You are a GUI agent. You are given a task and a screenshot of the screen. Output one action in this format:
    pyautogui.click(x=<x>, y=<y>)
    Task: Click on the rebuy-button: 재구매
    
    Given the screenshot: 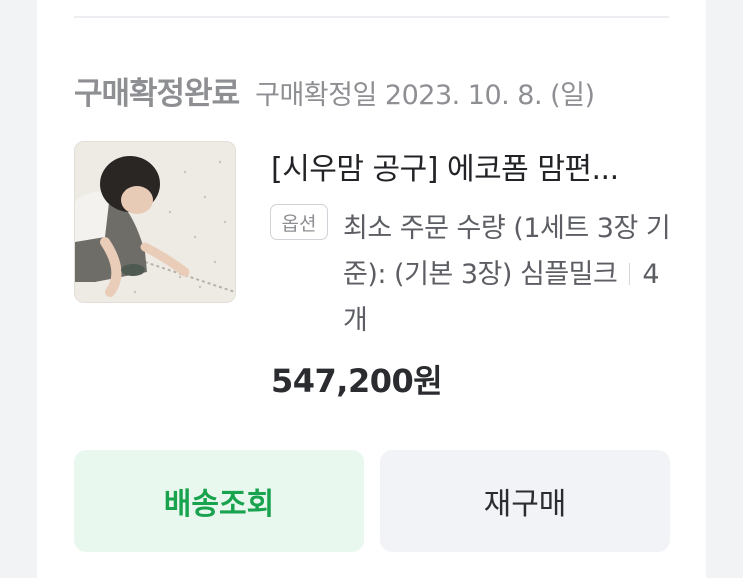 What is the action you would take?
    pyautogui.click(x=525, y=501)
    